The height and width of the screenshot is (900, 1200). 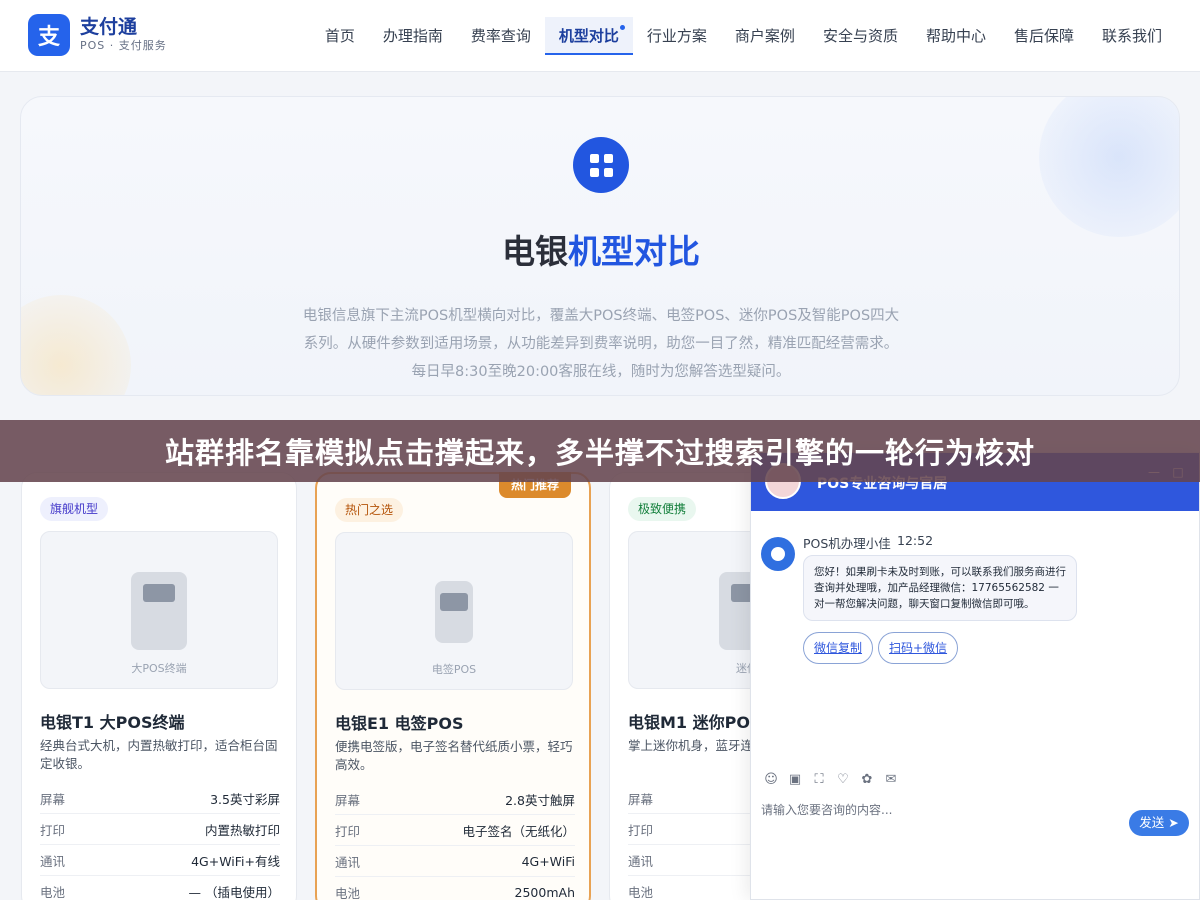 What do you see at coordinates (74, 509) in the screenshot?
I see `card-tag: 旗舰机型` at bounding box center [74, 509].